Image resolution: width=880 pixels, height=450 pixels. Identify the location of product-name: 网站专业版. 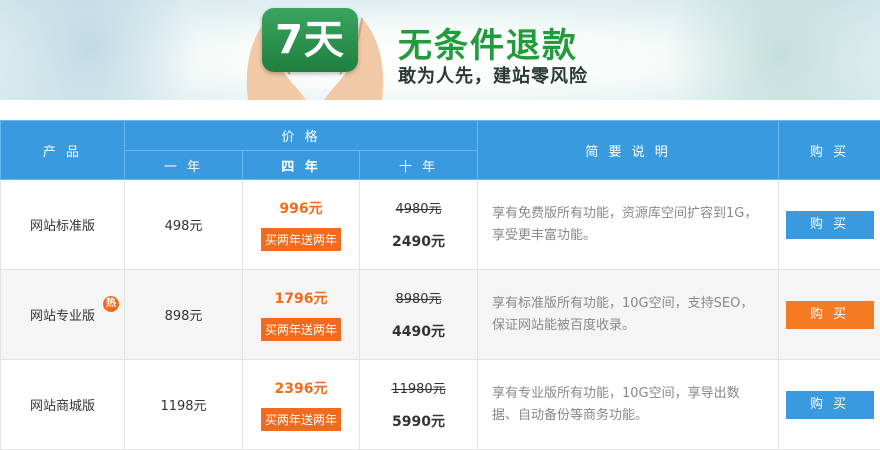
(62, 316).